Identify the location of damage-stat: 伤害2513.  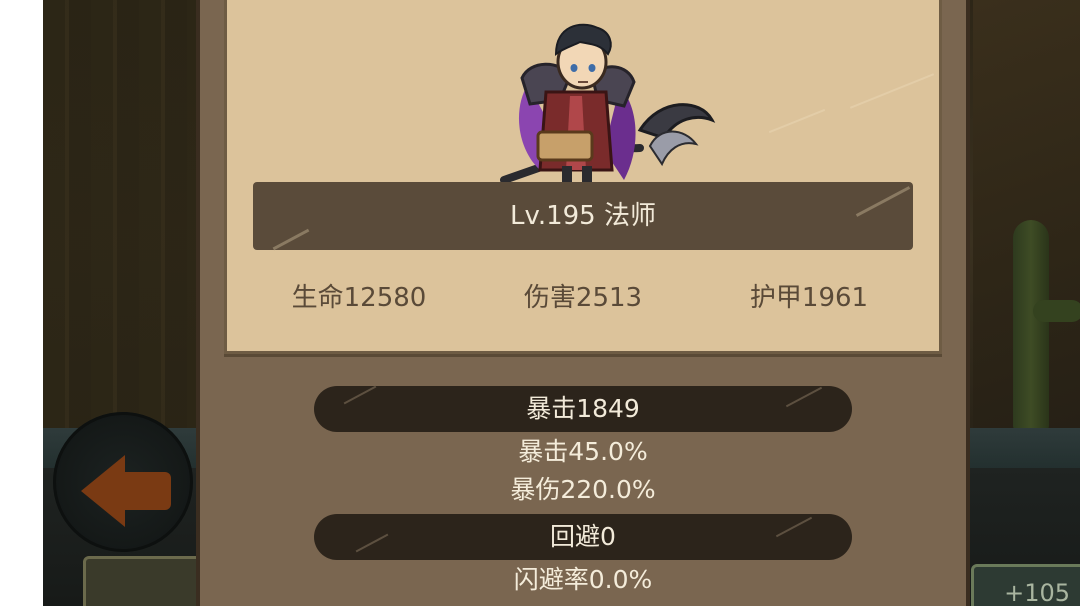
(583, 298).